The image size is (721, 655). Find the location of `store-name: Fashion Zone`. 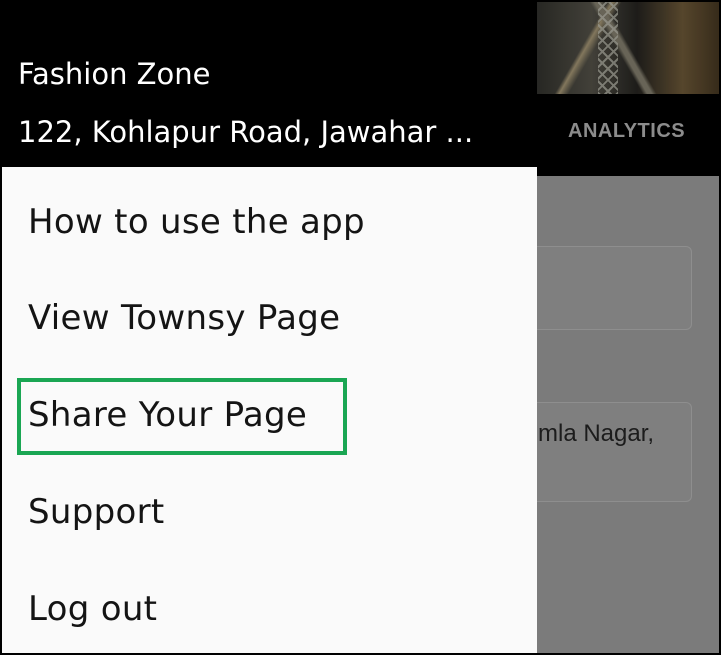

store-name: Fashion Zone is located at coordinates (114, 74).